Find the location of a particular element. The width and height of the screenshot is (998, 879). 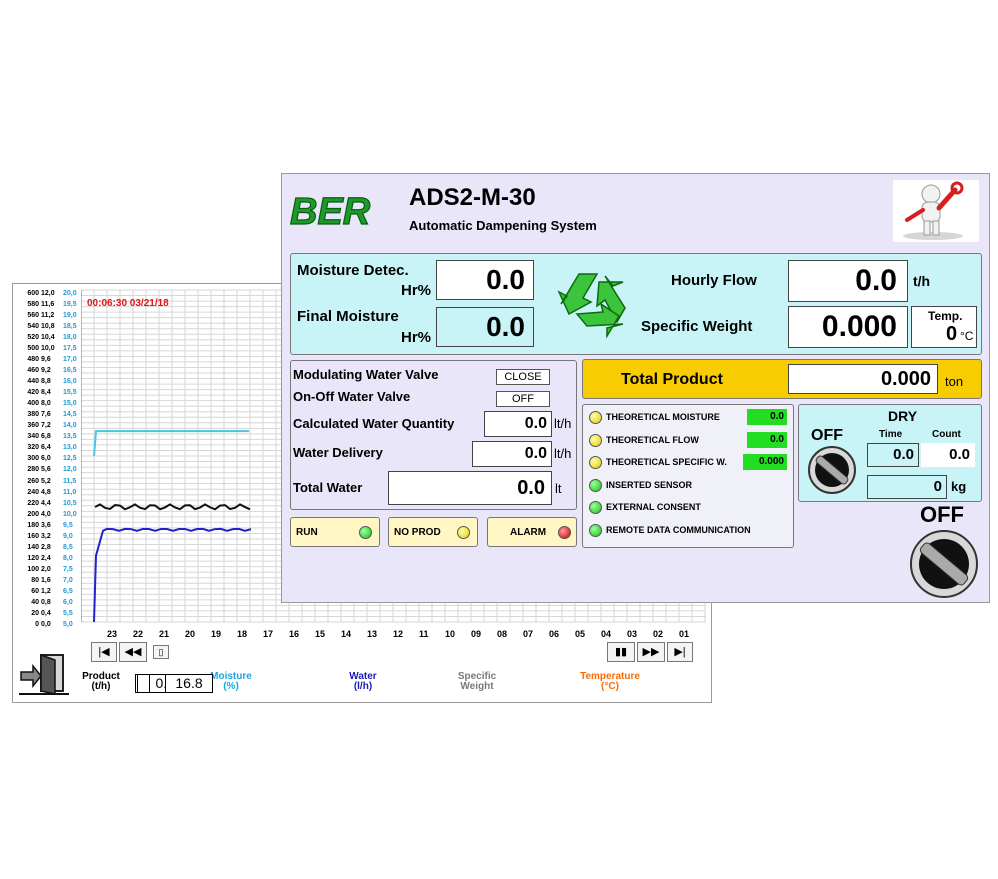

y-tick-label: 0,4 is located at coordinates (46, 613).